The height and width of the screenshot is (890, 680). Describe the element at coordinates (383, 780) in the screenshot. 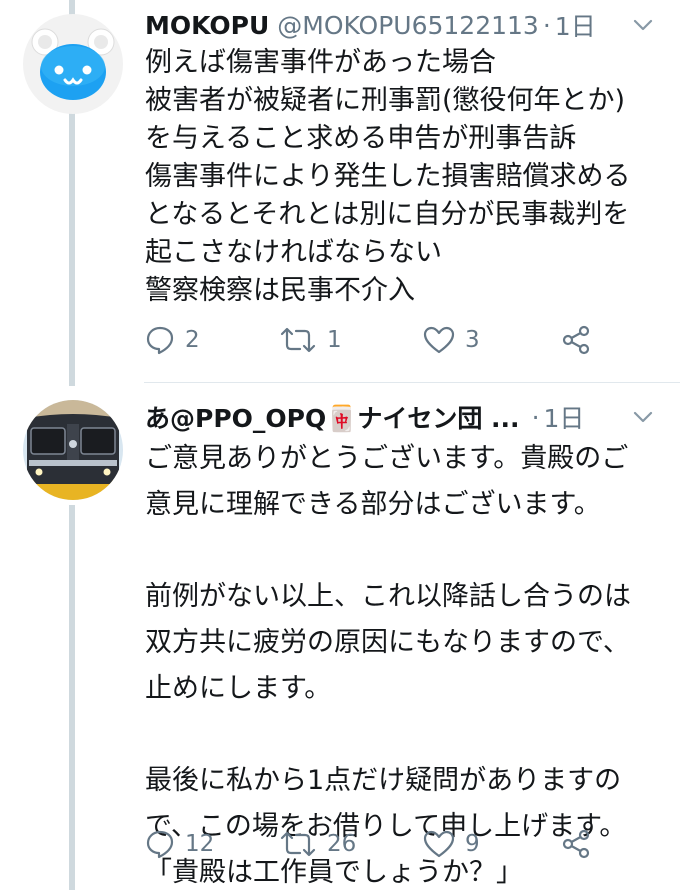

I see `tweet-text-line: 最後に私から1点だけ疑問がありますの` at that location.